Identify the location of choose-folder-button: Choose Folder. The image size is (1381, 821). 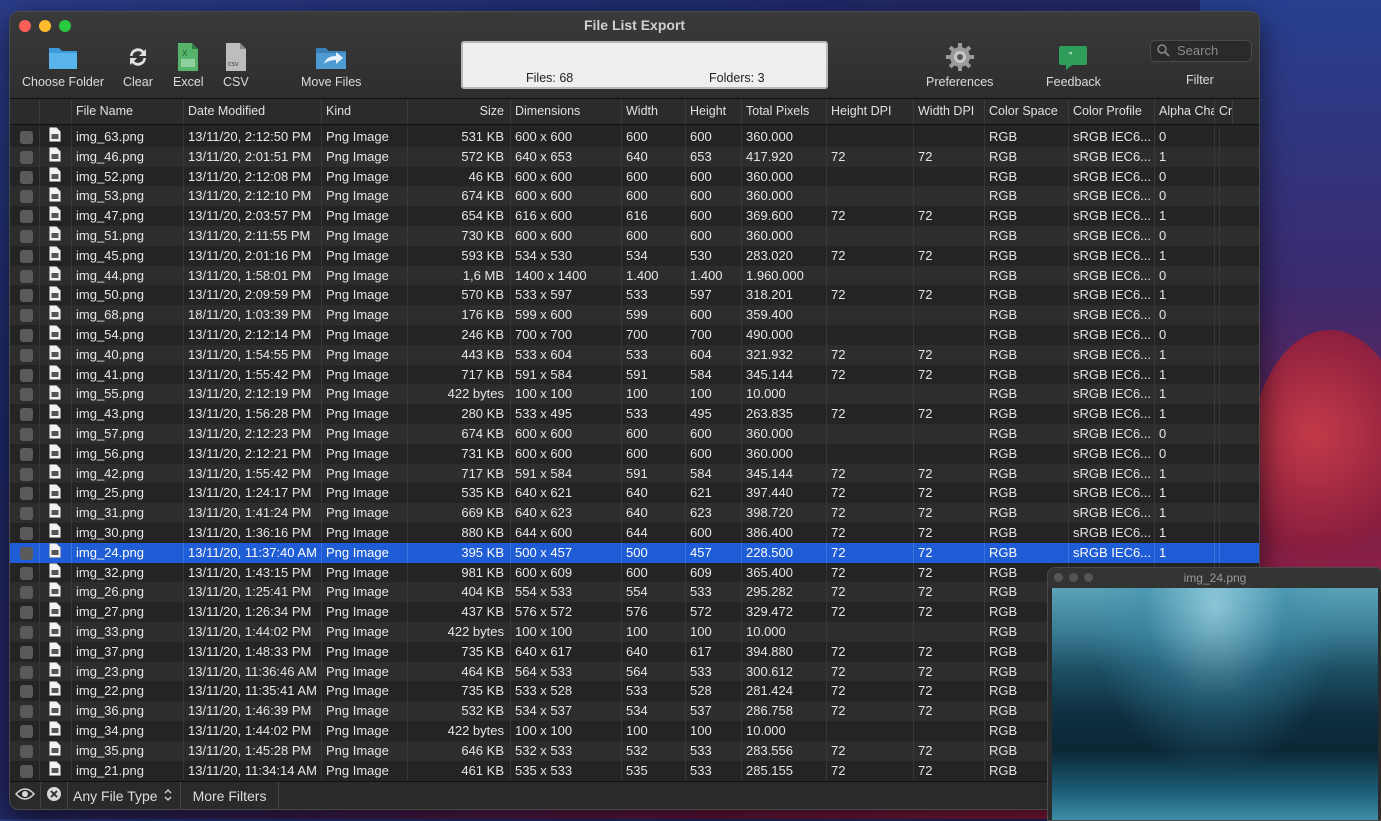
(63, 65).